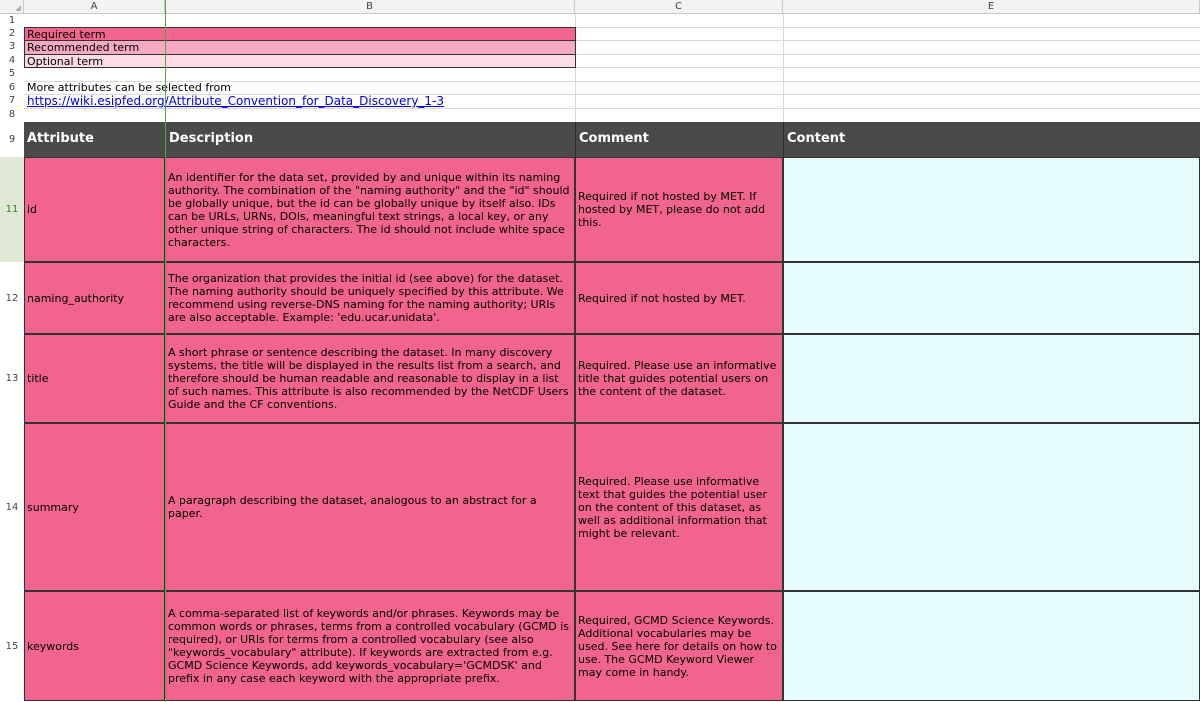  What do you see at coordinates (12, 209) in the screenshot?
I see `row-header-11: 11` at bounding box center [12, 209].